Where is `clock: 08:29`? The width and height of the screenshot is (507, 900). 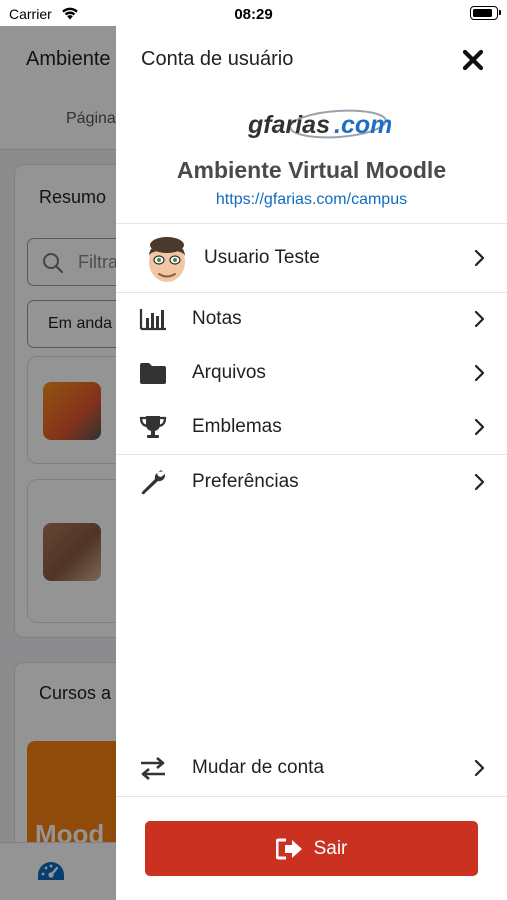 clock: 08:29 is located at coordinates (253, 14).